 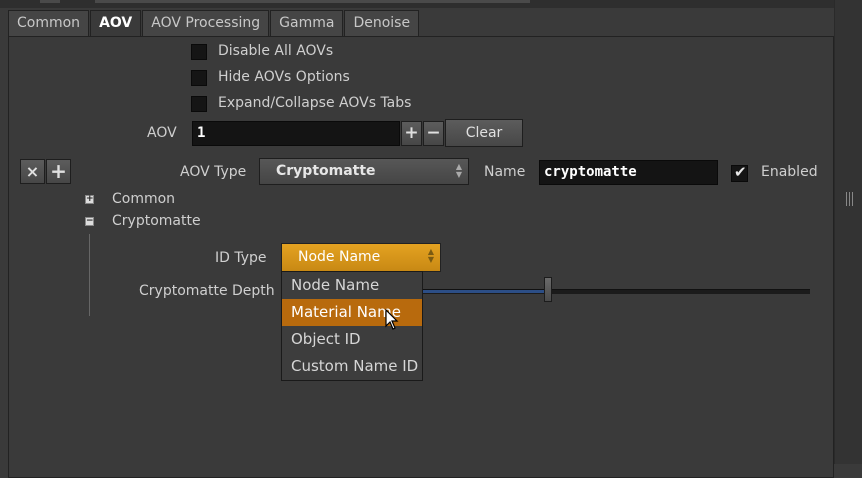 I want to click on aov-remove-button: −, so click(x=433, y=133).